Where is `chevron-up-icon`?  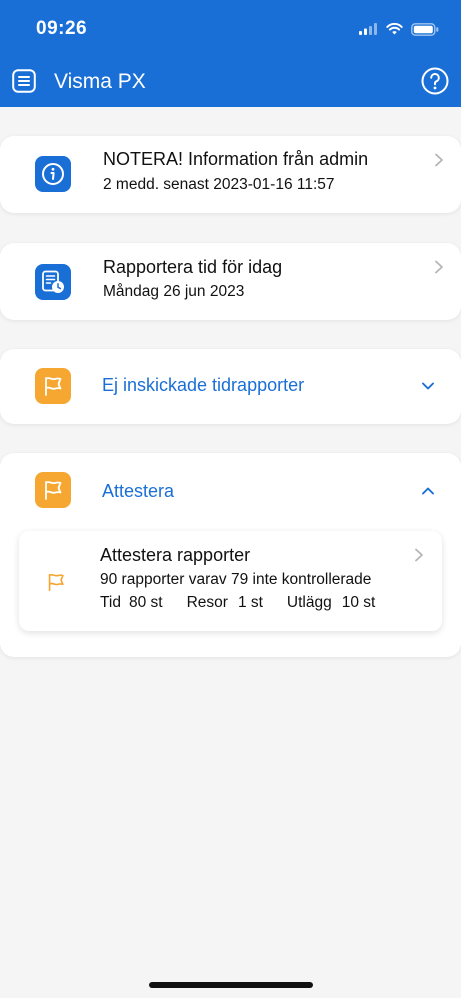 chevron-up-icon is located at coordinates (428, 491).